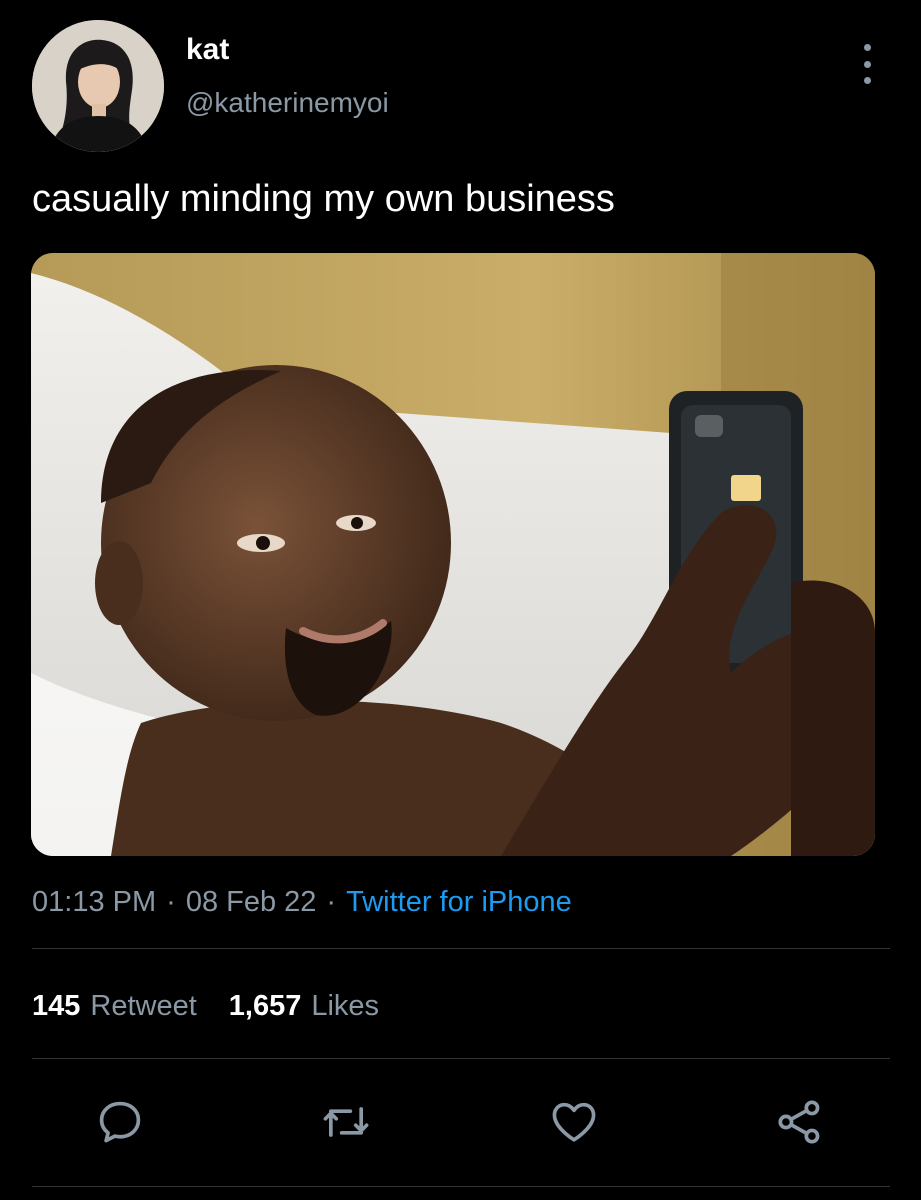 The height and width of the screenshot is (1200, 921). I want to click on display-name: kat, so click(207, 50).